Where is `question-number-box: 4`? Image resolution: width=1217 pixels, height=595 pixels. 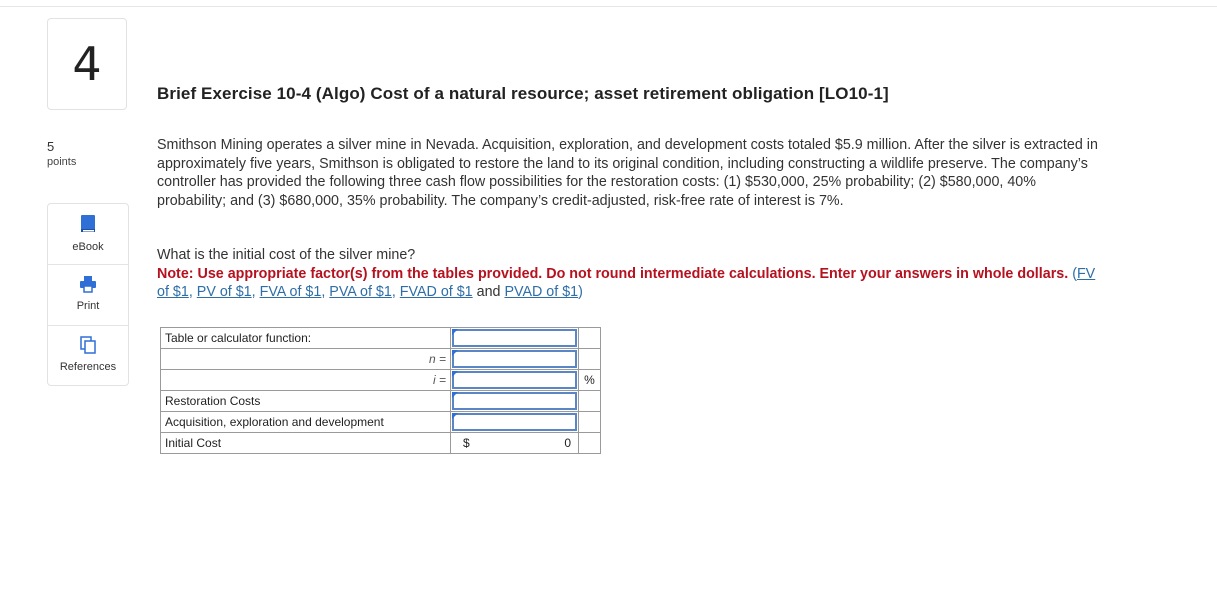 question-number-box: 4 is located at coordinates (87, 64).